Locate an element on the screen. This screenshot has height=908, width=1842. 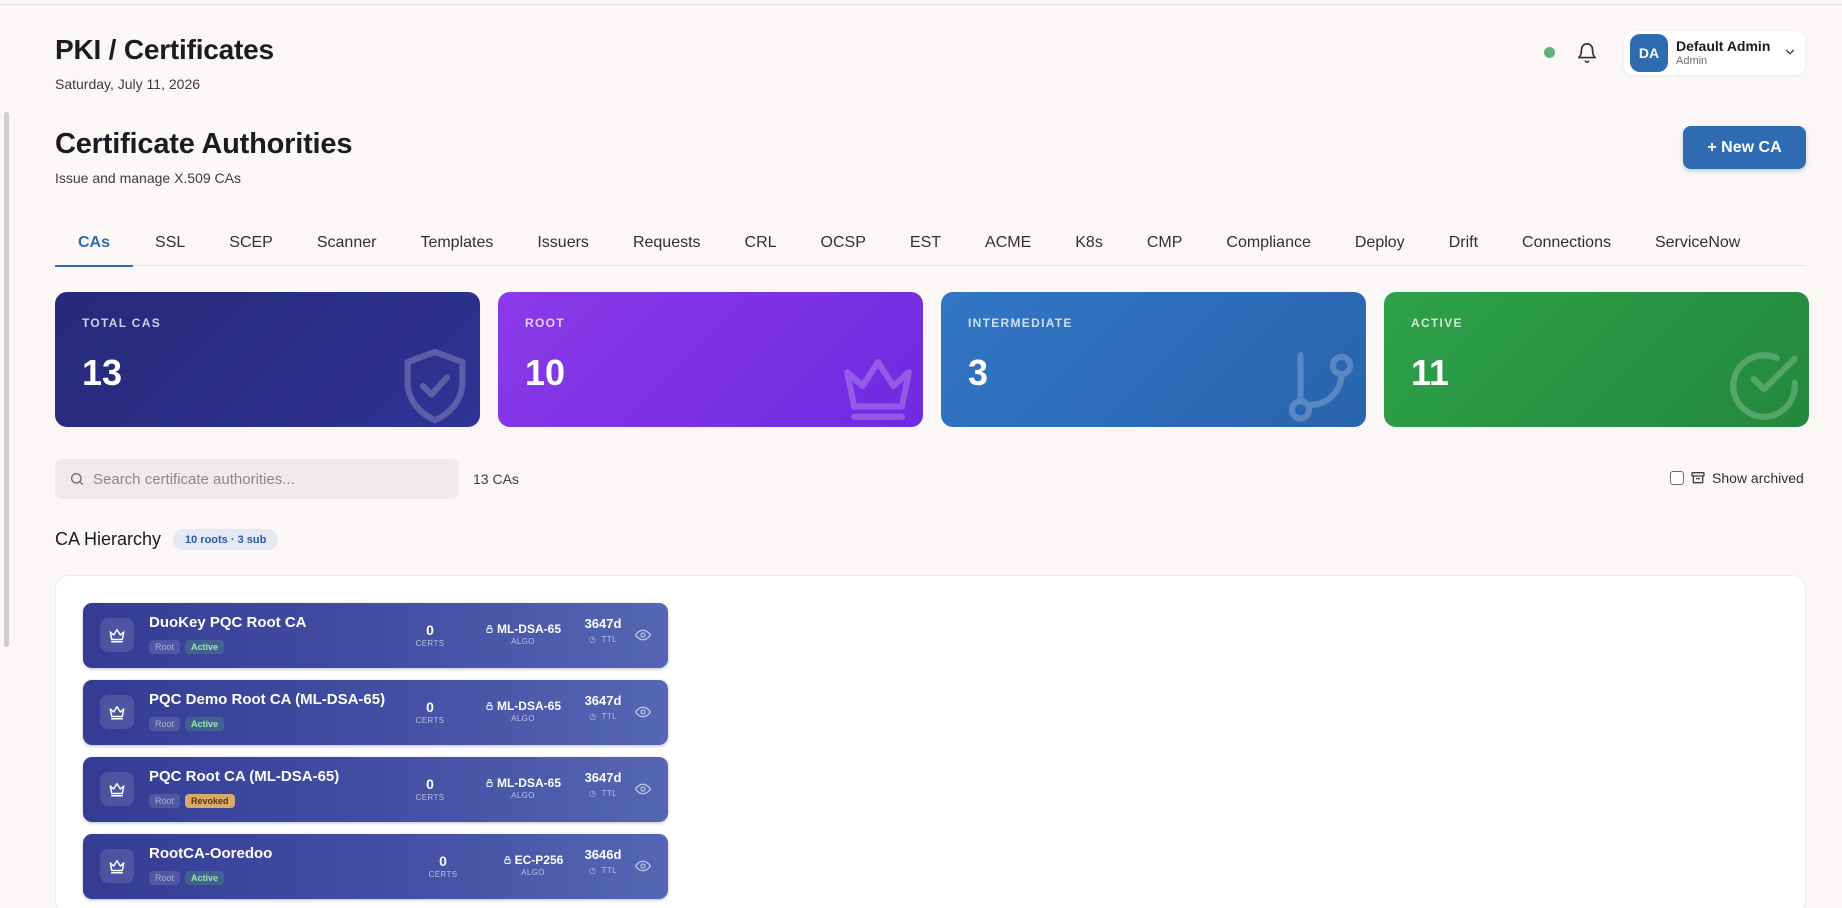
user-menu: DA Default Admin Admin is located at coordinates (1714, 53).